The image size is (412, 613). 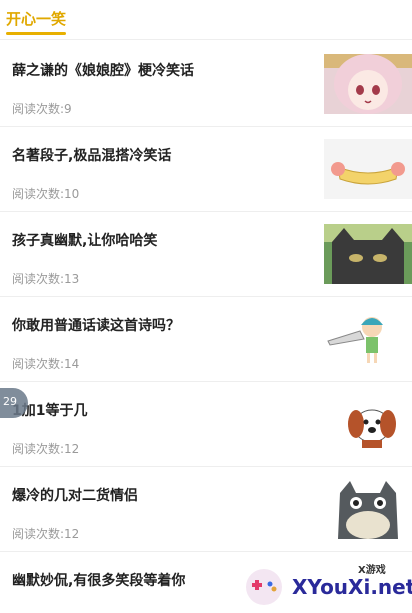 I want to click on header: 开心一笑, so click(x=206, y=20).